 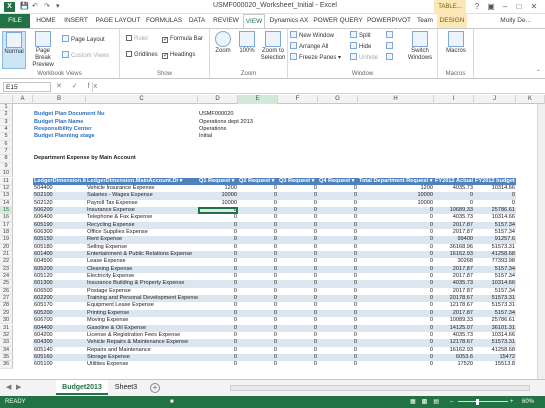 I want to click on table-header: Q3 Request ▾, so click(x=298, y=181).